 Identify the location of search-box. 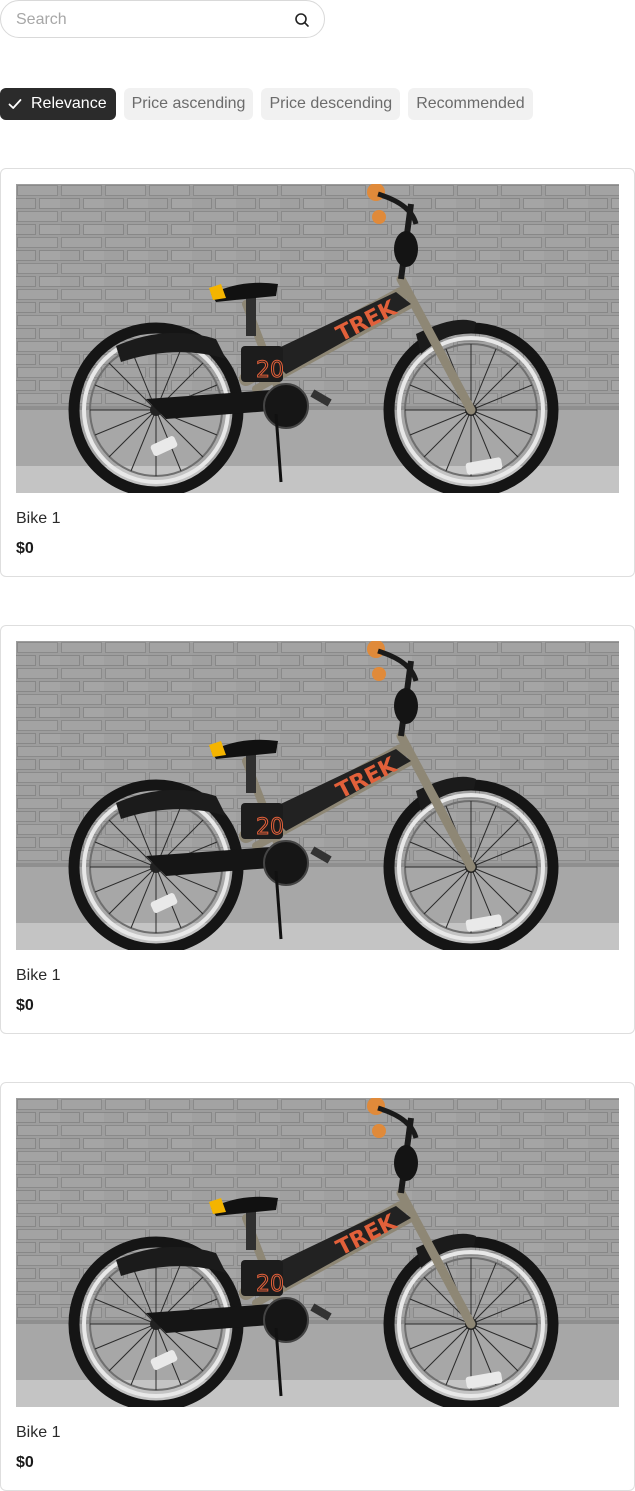
(162, 19).